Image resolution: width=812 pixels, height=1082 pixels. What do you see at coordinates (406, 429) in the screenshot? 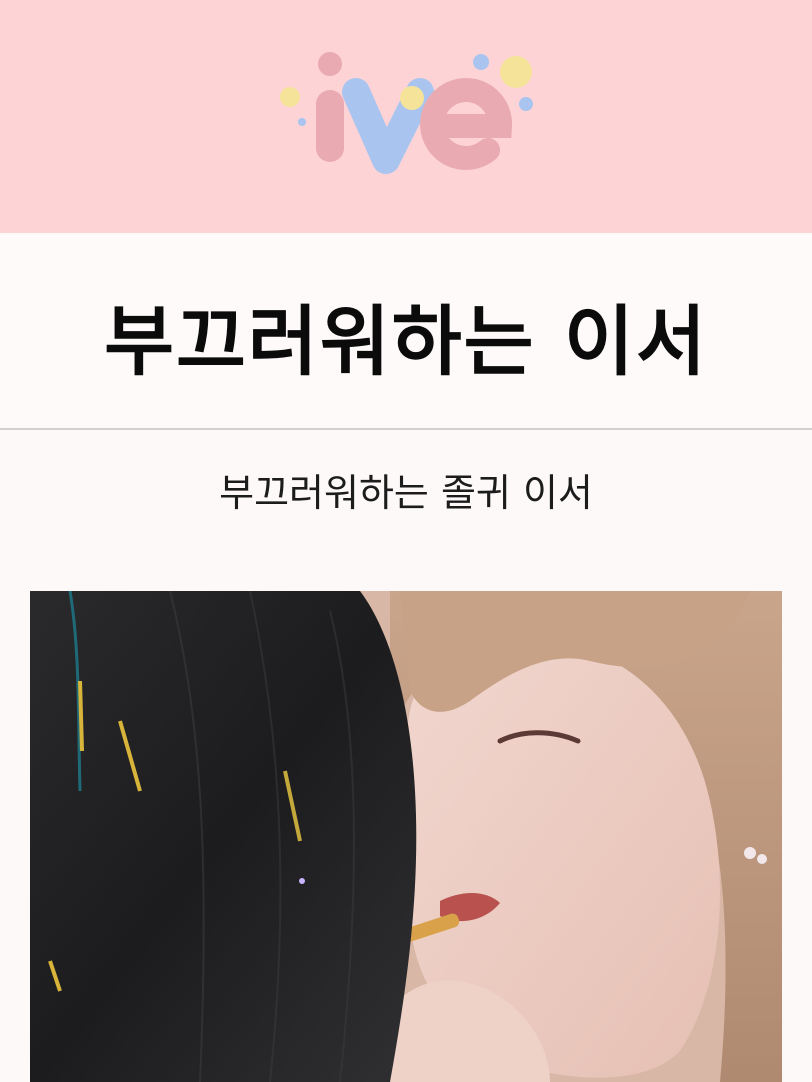
I see `divider` at bounding box center [406, 429].